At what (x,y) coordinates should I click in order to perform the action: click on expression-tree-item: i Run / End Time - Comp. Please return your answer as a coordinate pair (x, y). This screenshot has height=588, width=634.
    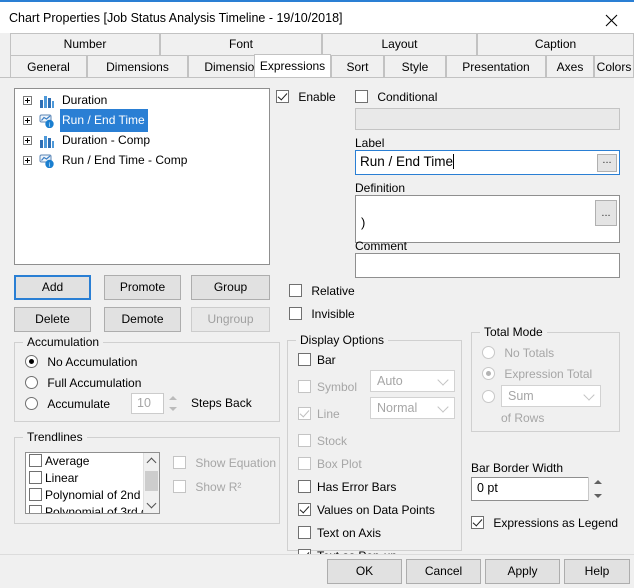
    Looking at the image, I should click on (142, 159).